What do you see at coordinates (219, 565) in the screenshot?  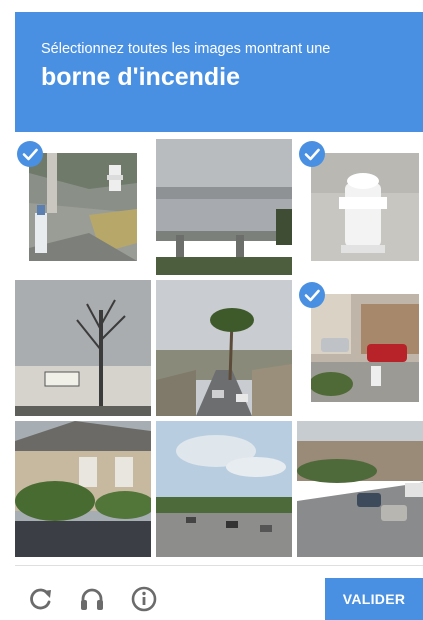 I see `footer-divider` at bounding box center [219, 565].